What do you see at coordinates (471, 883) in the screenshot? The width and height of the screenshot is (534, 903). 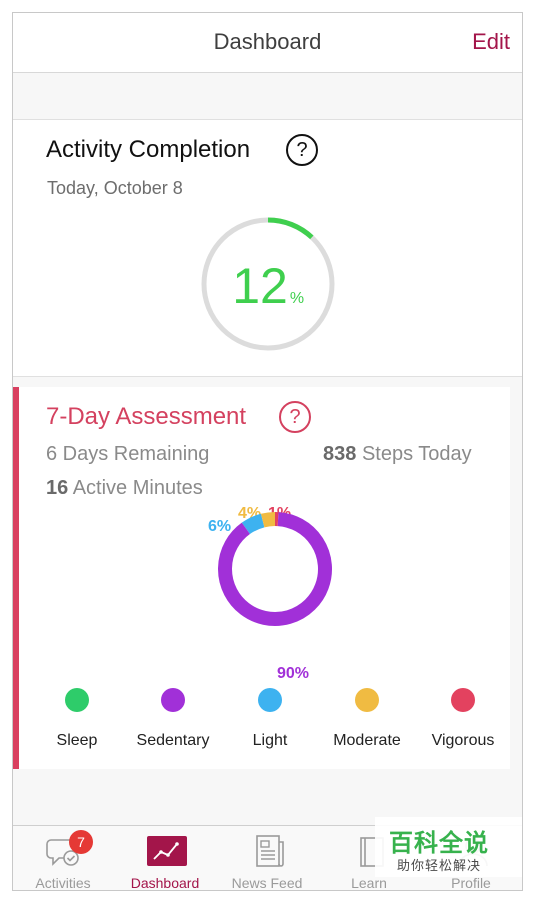 I see `tab-label-profile: Profile` at bounding box center [471, 883].